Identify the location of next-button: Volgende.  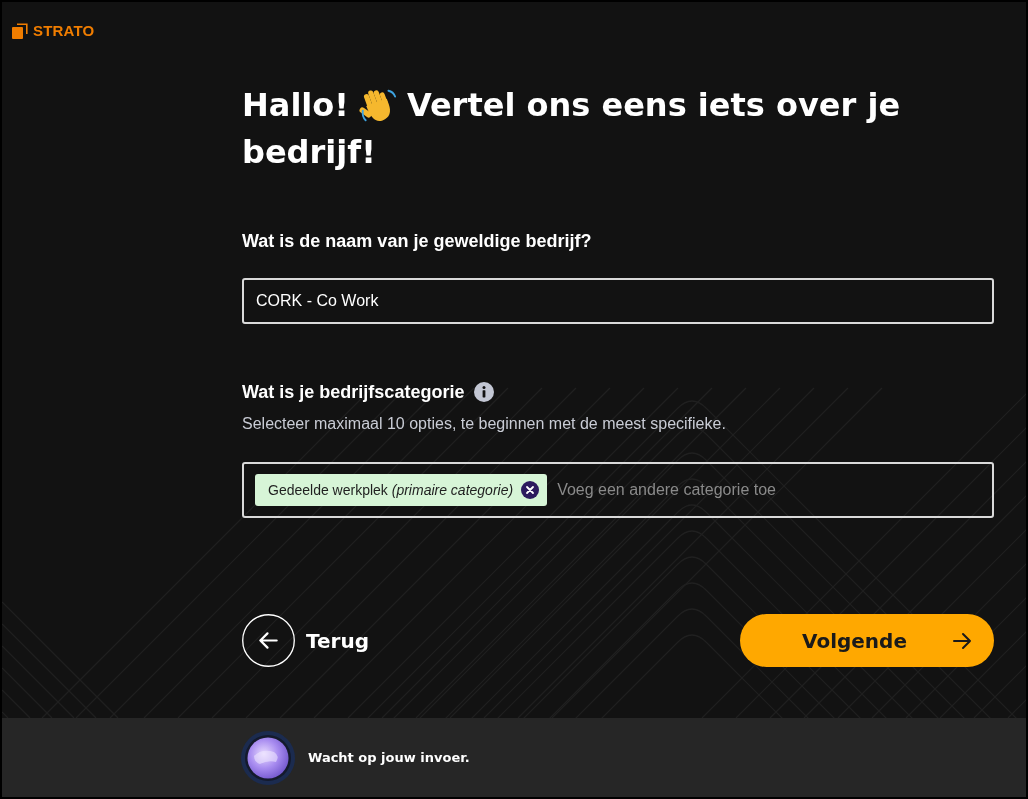
(867, 640).